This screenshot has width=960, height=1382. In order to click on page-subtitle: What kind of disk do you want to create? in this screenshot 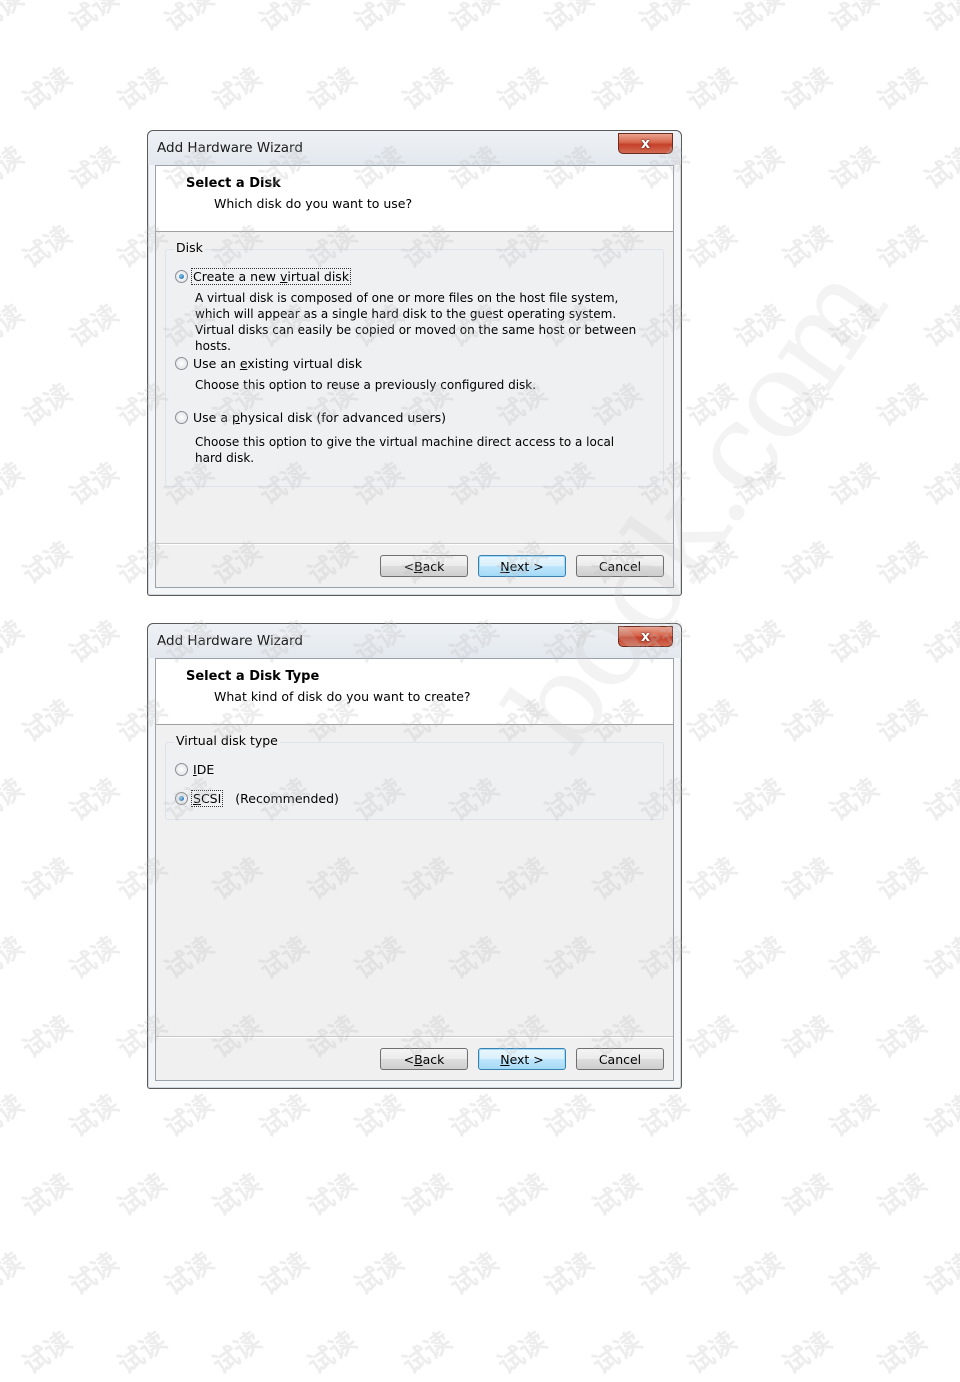, I will do `click(342, 696)`.